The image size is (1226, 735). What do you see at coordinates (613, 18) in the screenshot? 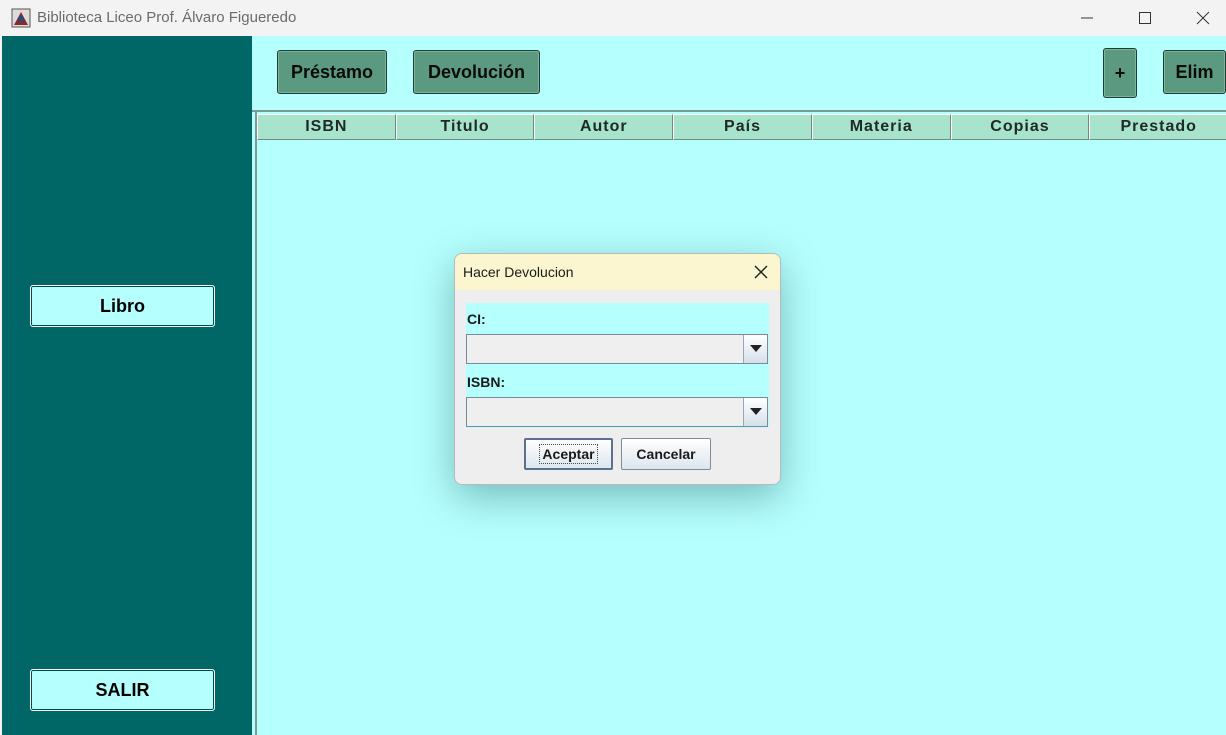
I see `title-bar: Biblioteca Liceo Prof. Álvaro Figueredo` at bounding box center [613, 18].